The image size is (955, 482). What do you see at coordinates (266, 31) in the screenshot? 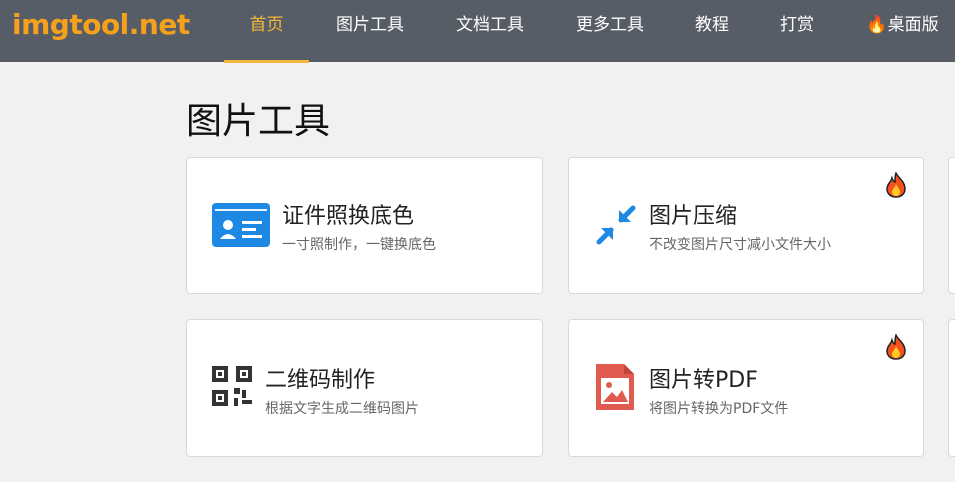
I see `nav-home: 首页` at bounding box center [266, 31].